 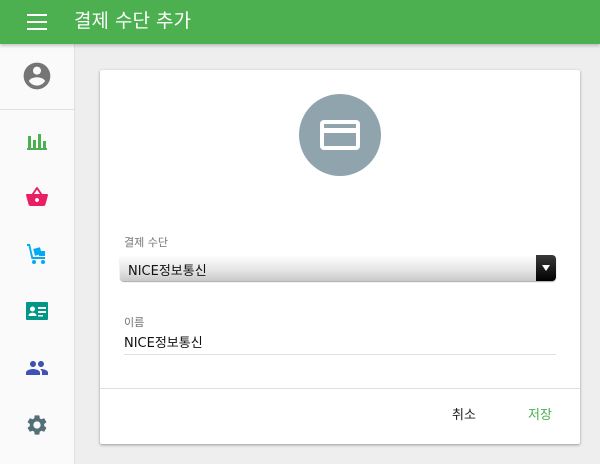 What do you see at coordinates (37, 142) in the screenshot?
I see `bar-chart-icon` at bounding box center [37, 142].